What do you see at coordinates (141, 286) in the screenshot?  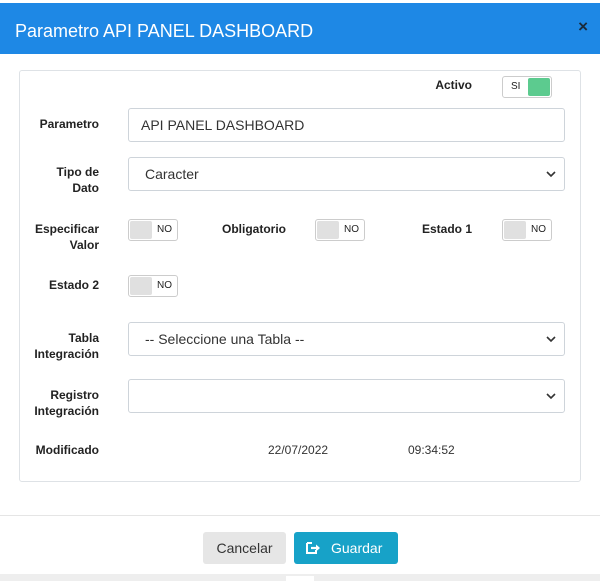 I see `estado2-toggle-knob` at bounding box center [141, 286].